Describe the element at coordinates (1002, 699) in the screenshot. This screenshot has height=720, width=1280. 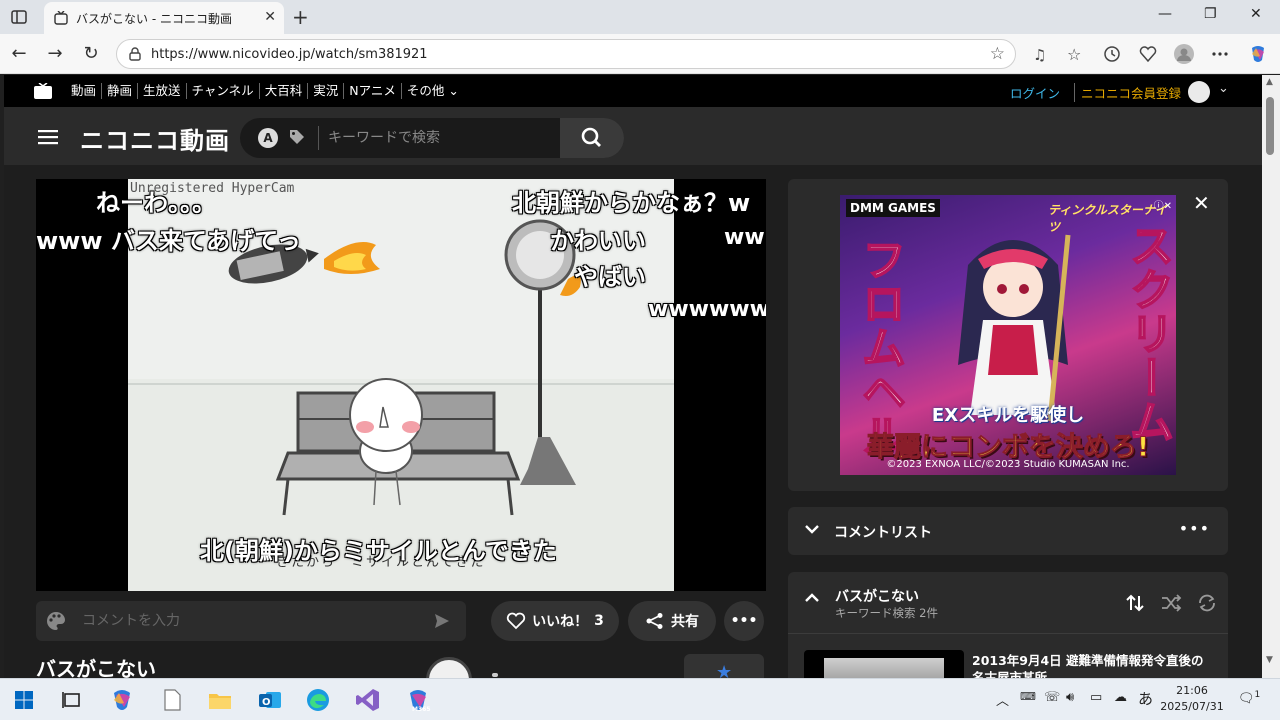
I see `tray-overflow-icon: ︿` at that location.